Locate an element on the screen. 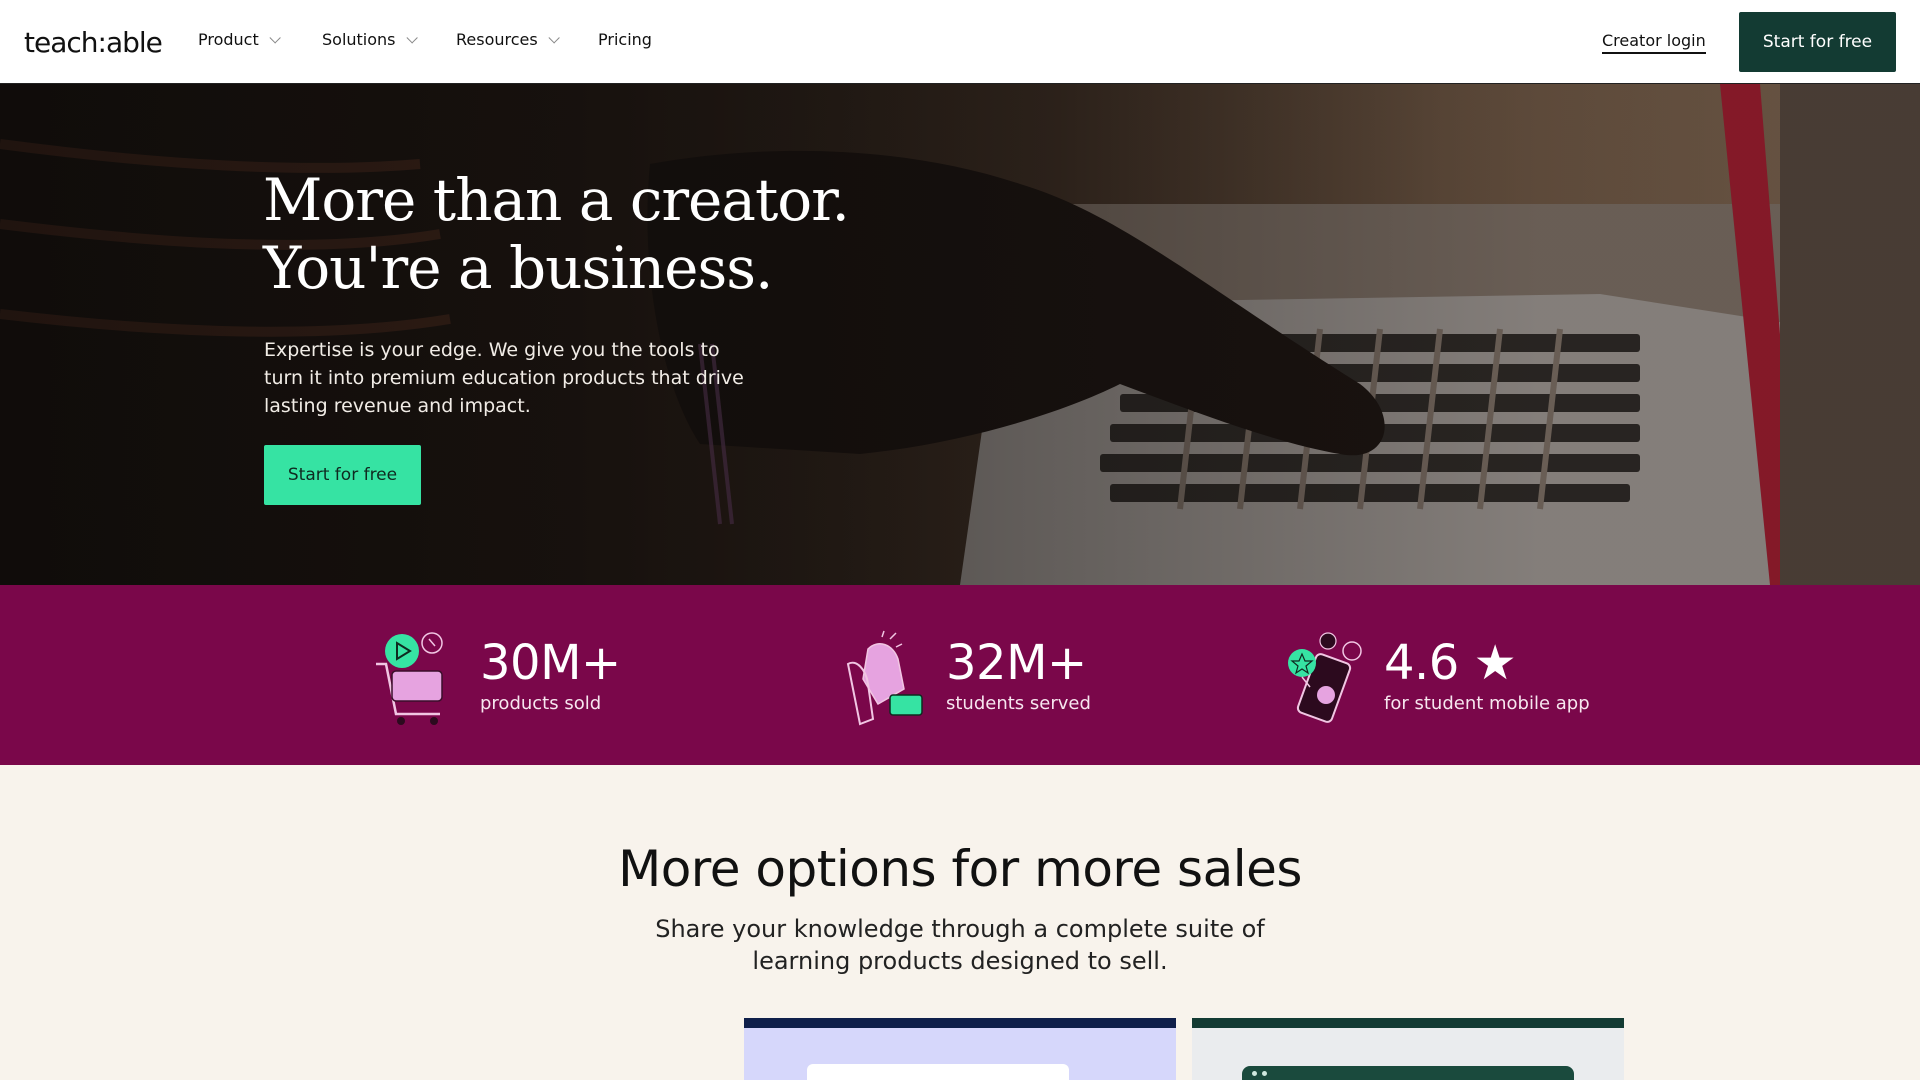 This screenshot has height=1080, width=1920. options-heading: More options for more sales is located at coordinates (960, 869).